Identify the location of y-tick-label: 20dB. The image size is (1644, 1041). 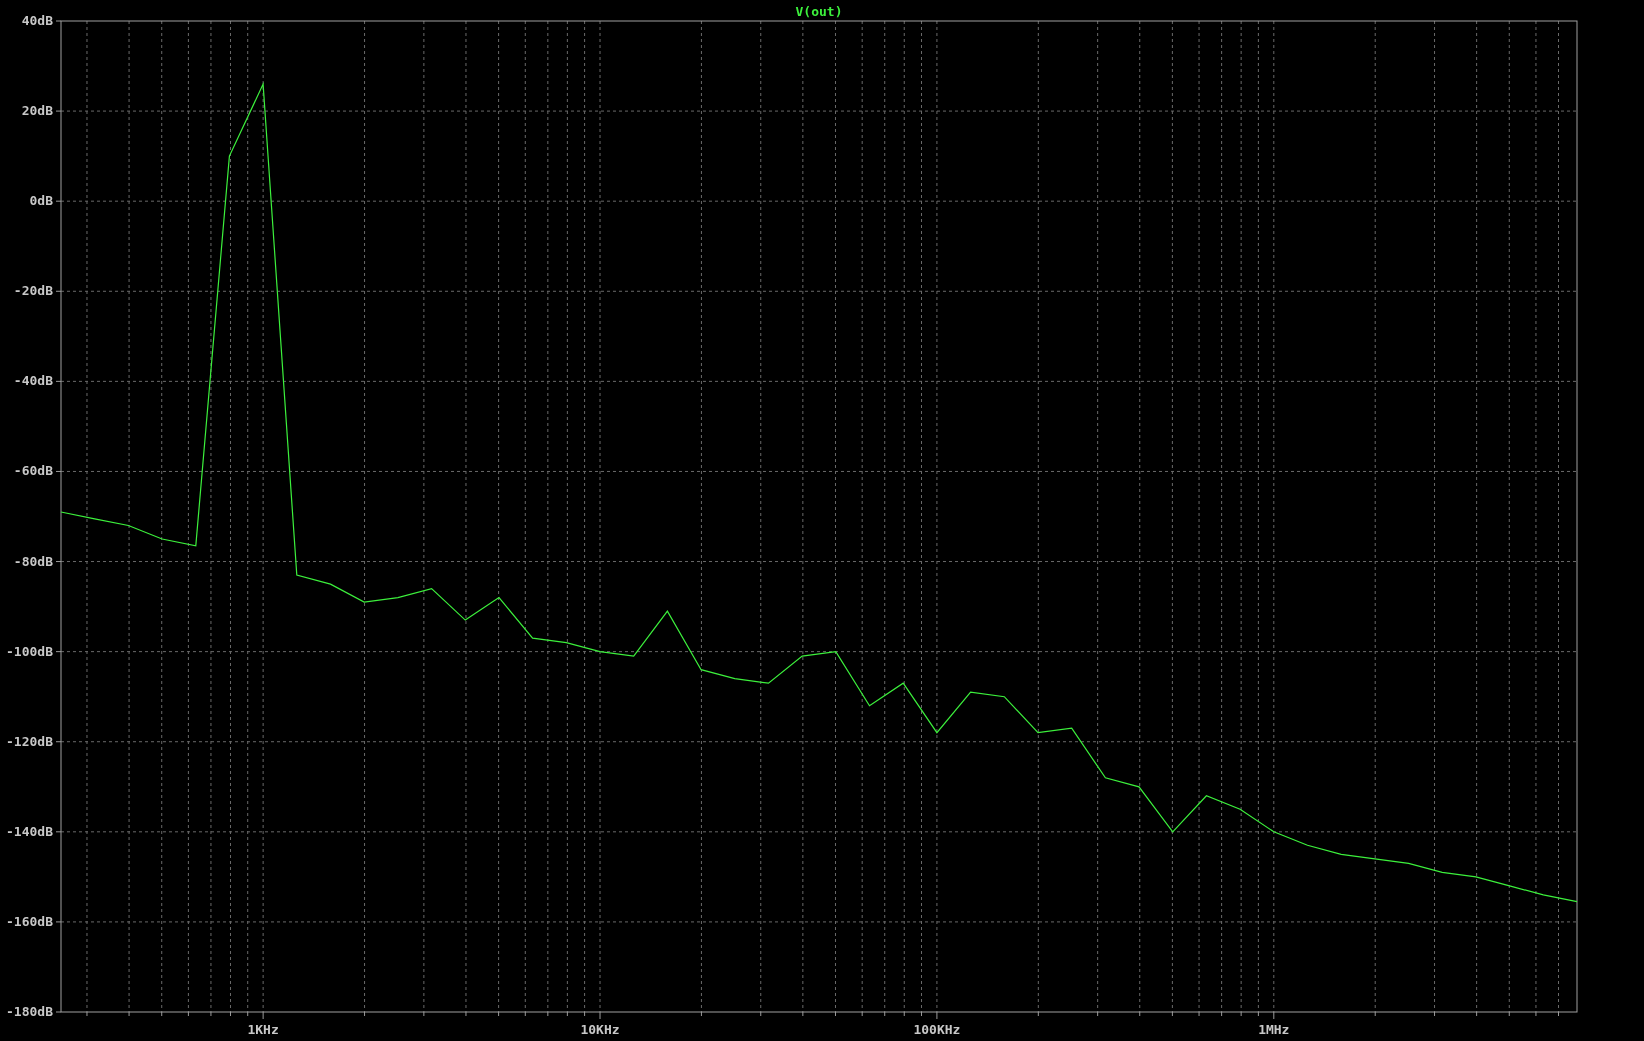
(37, 111).